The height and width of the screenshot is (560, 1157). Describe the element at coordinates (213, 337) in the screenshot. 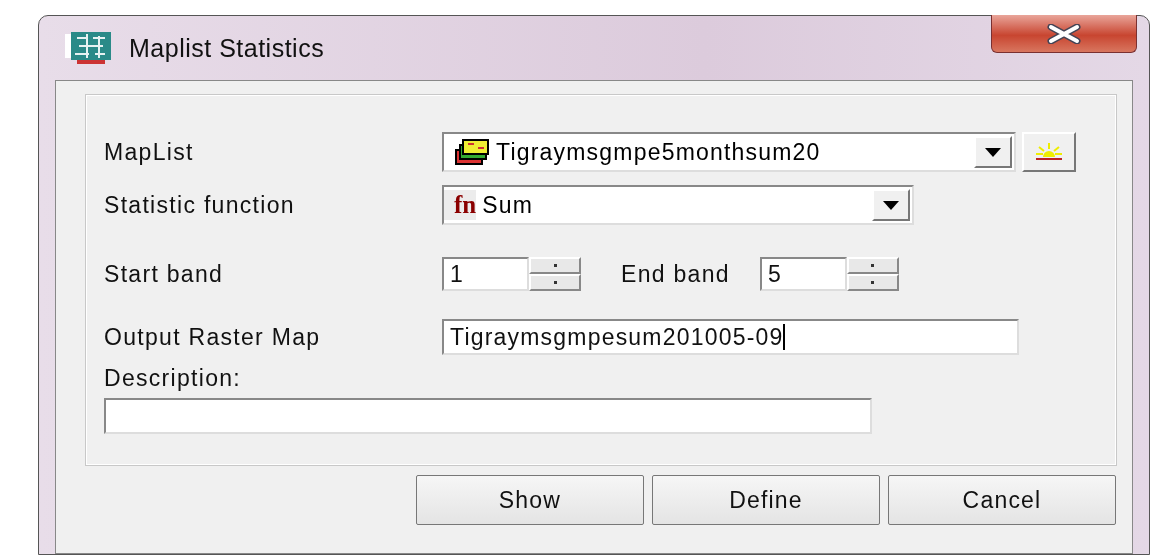

I see `field-label: Output Raster Map` at that location.